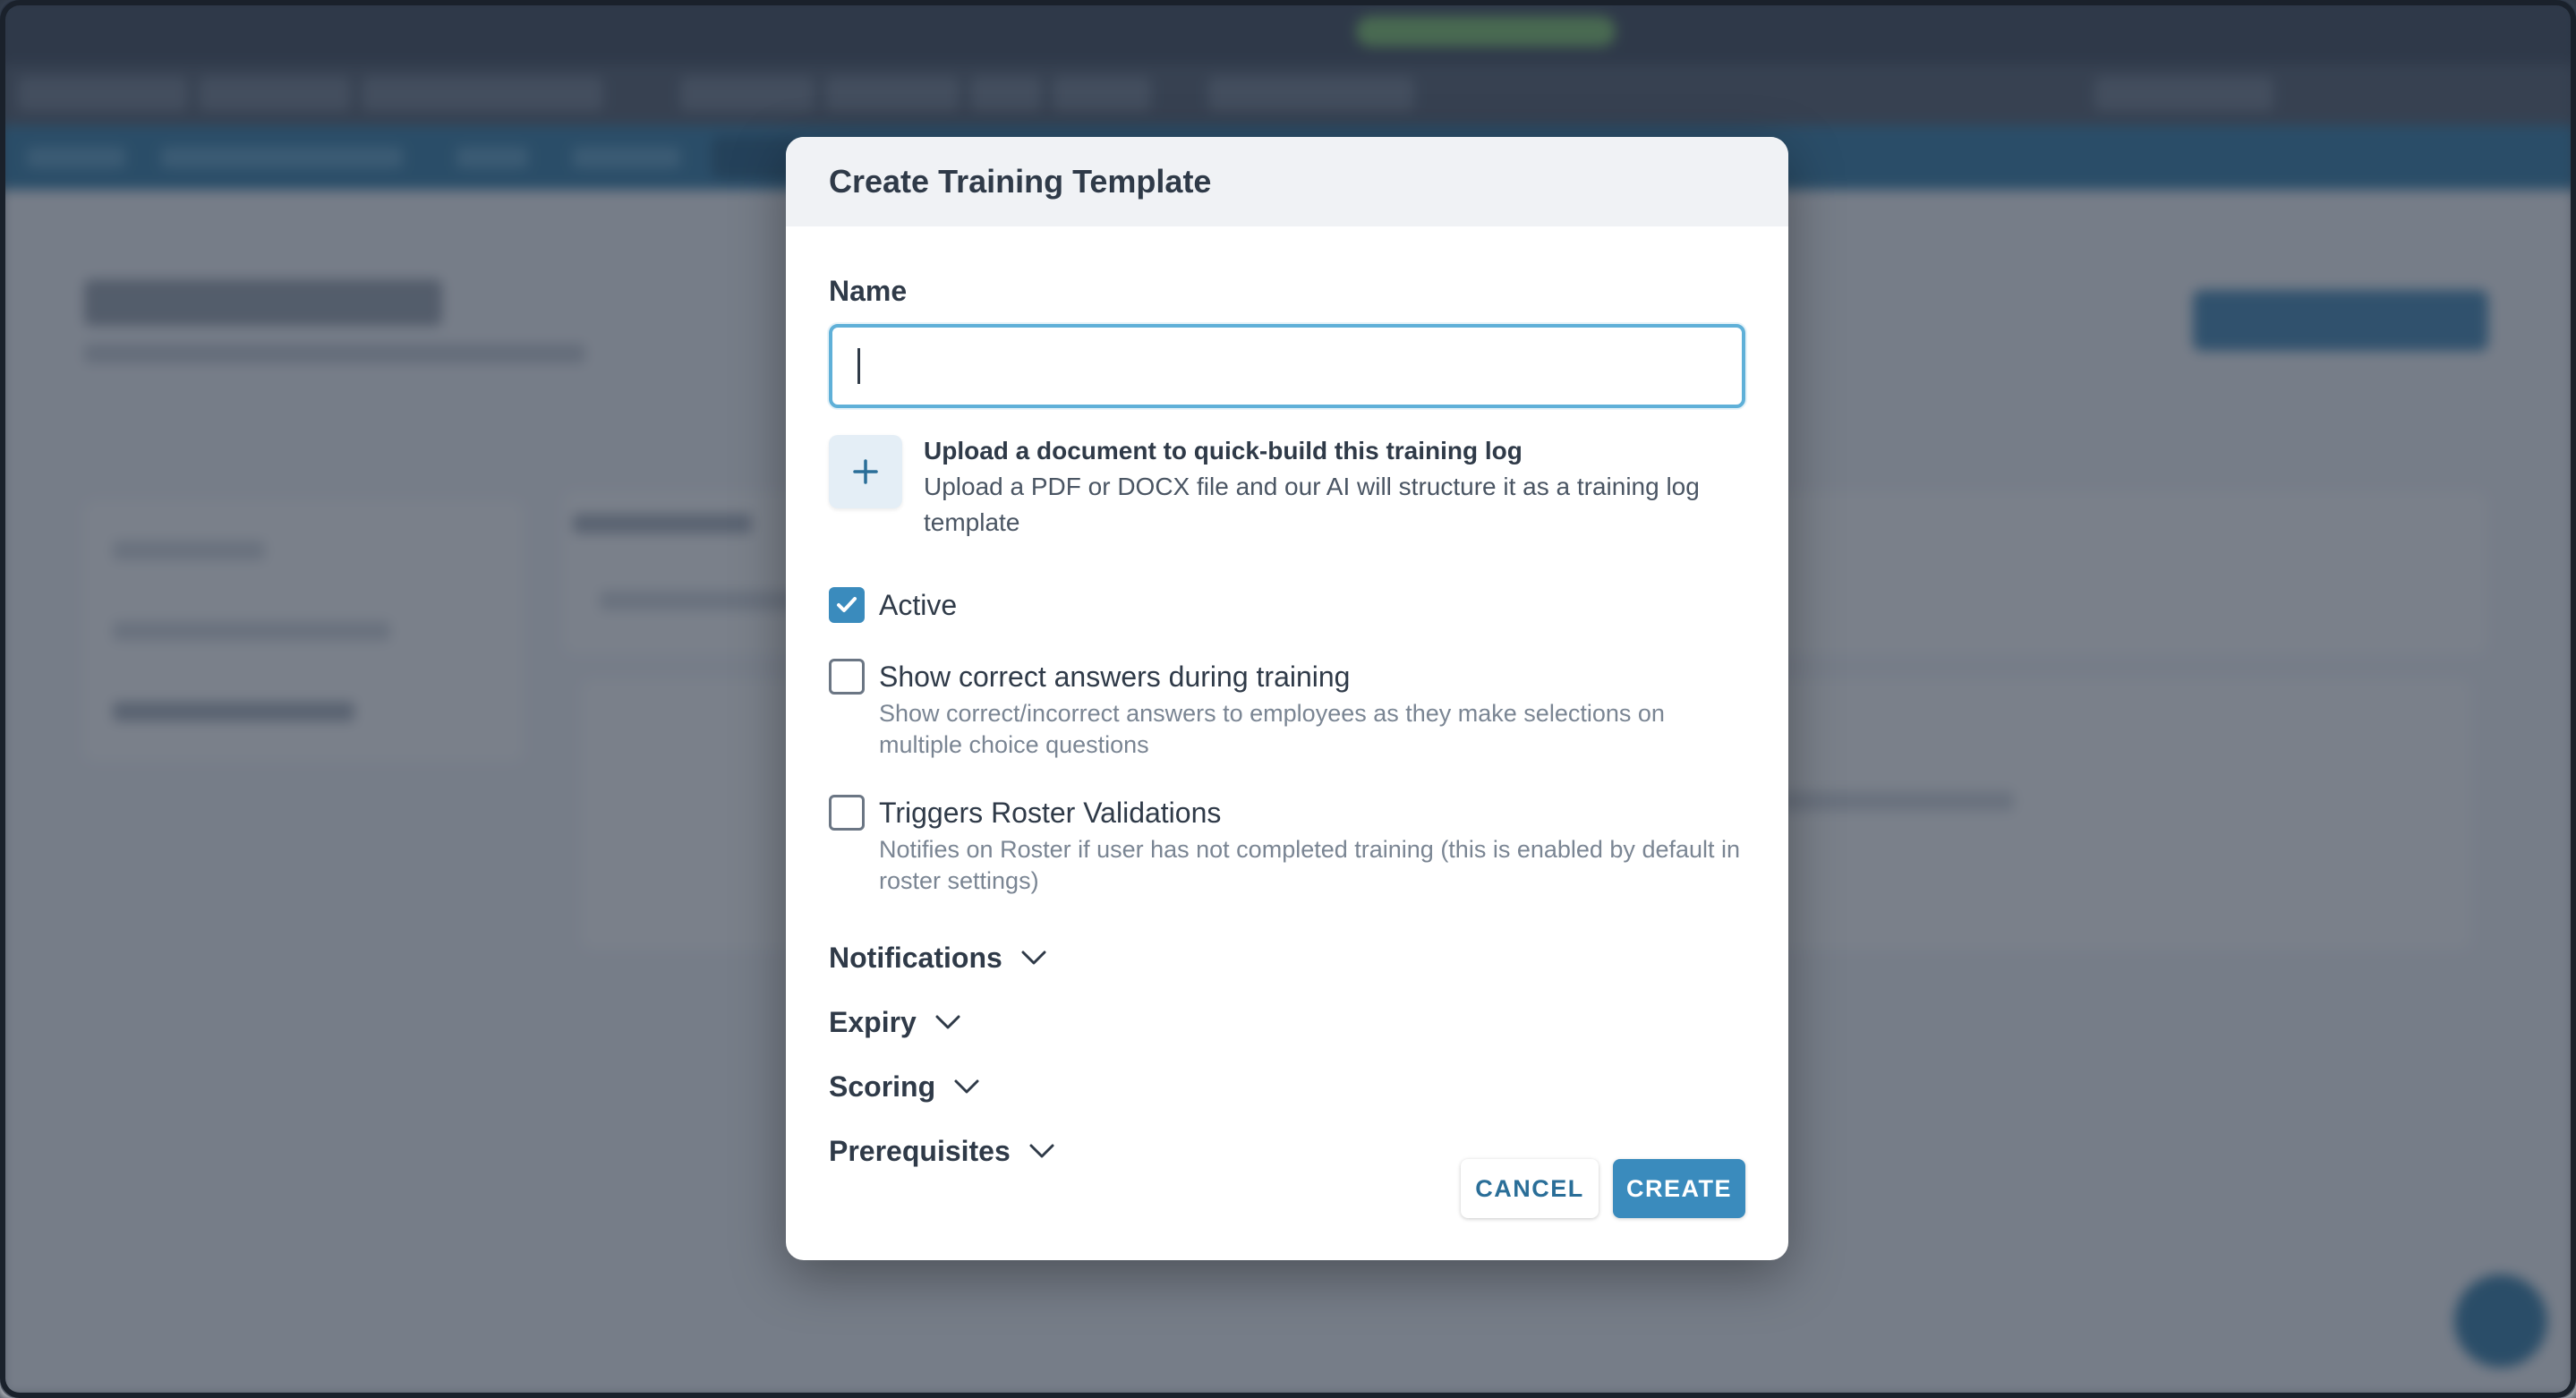  I want to click on expiry-section-toggle: Expiry, so click(1287, 1022).